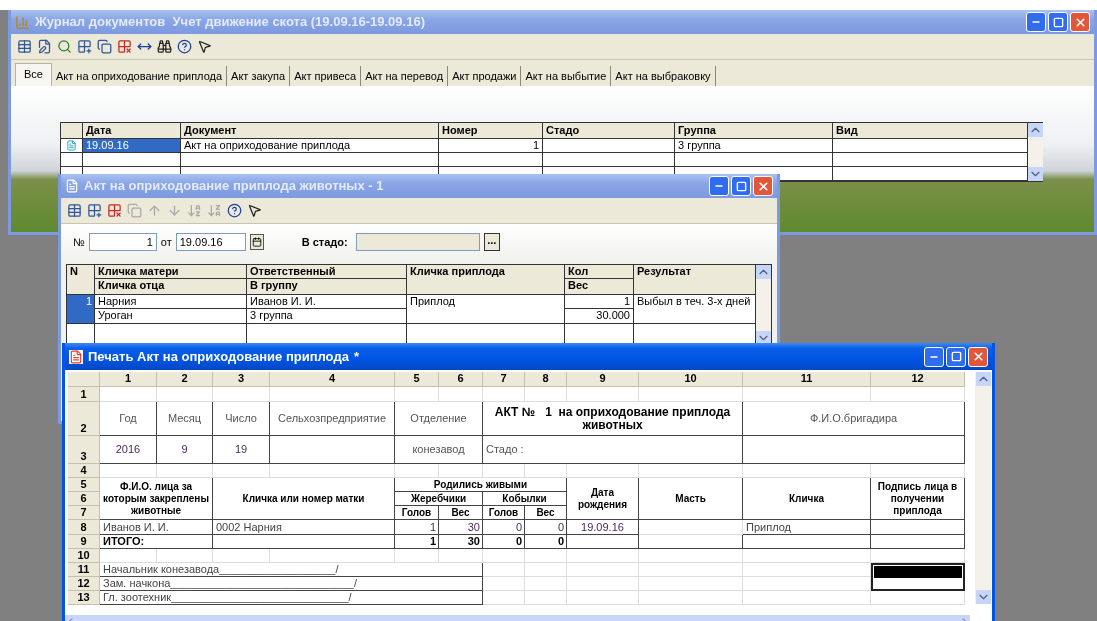 The height and width of the screenshot is (621, 1097). Describe the element at coordinates (291, 570) in the screenshot. I see `sheet-cell: Начальник конезавода___________________/` at that location.